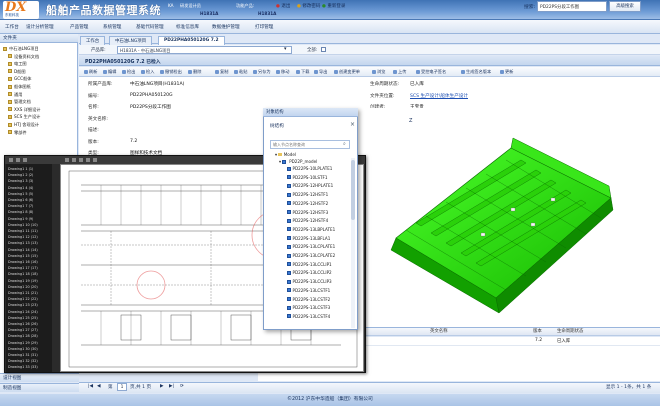  I want to click on tree-root: ▾ Model, so click(285, 154).